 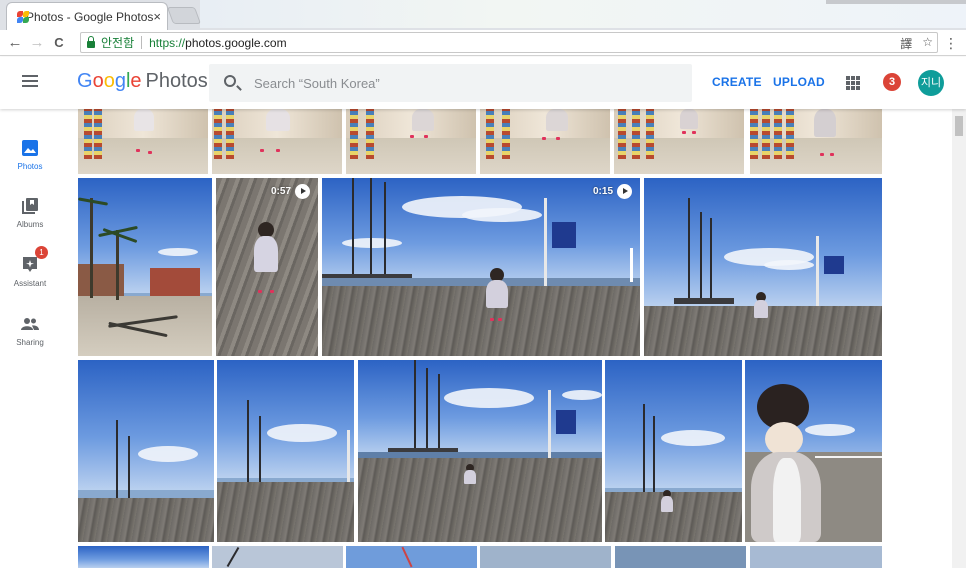 What do you see at coordinates (184, 15) in the screenshot?
I see `new-tab-button` at bounding box center [184, 15].